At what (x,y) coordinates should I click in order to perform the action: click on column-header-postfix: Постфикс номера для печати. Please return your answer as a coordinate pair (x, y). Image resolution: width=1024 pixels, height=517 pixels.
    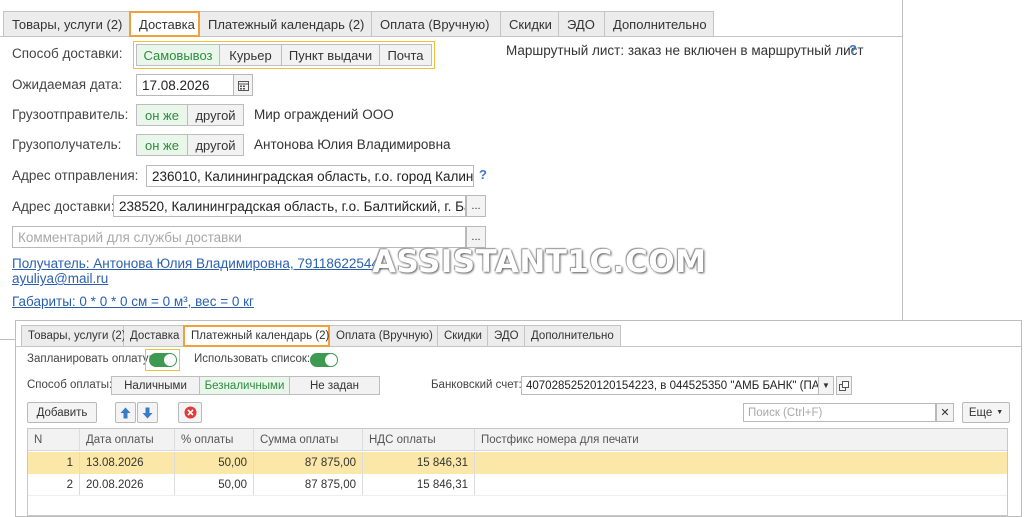
    Looking at the image, I should click on (741, 439).